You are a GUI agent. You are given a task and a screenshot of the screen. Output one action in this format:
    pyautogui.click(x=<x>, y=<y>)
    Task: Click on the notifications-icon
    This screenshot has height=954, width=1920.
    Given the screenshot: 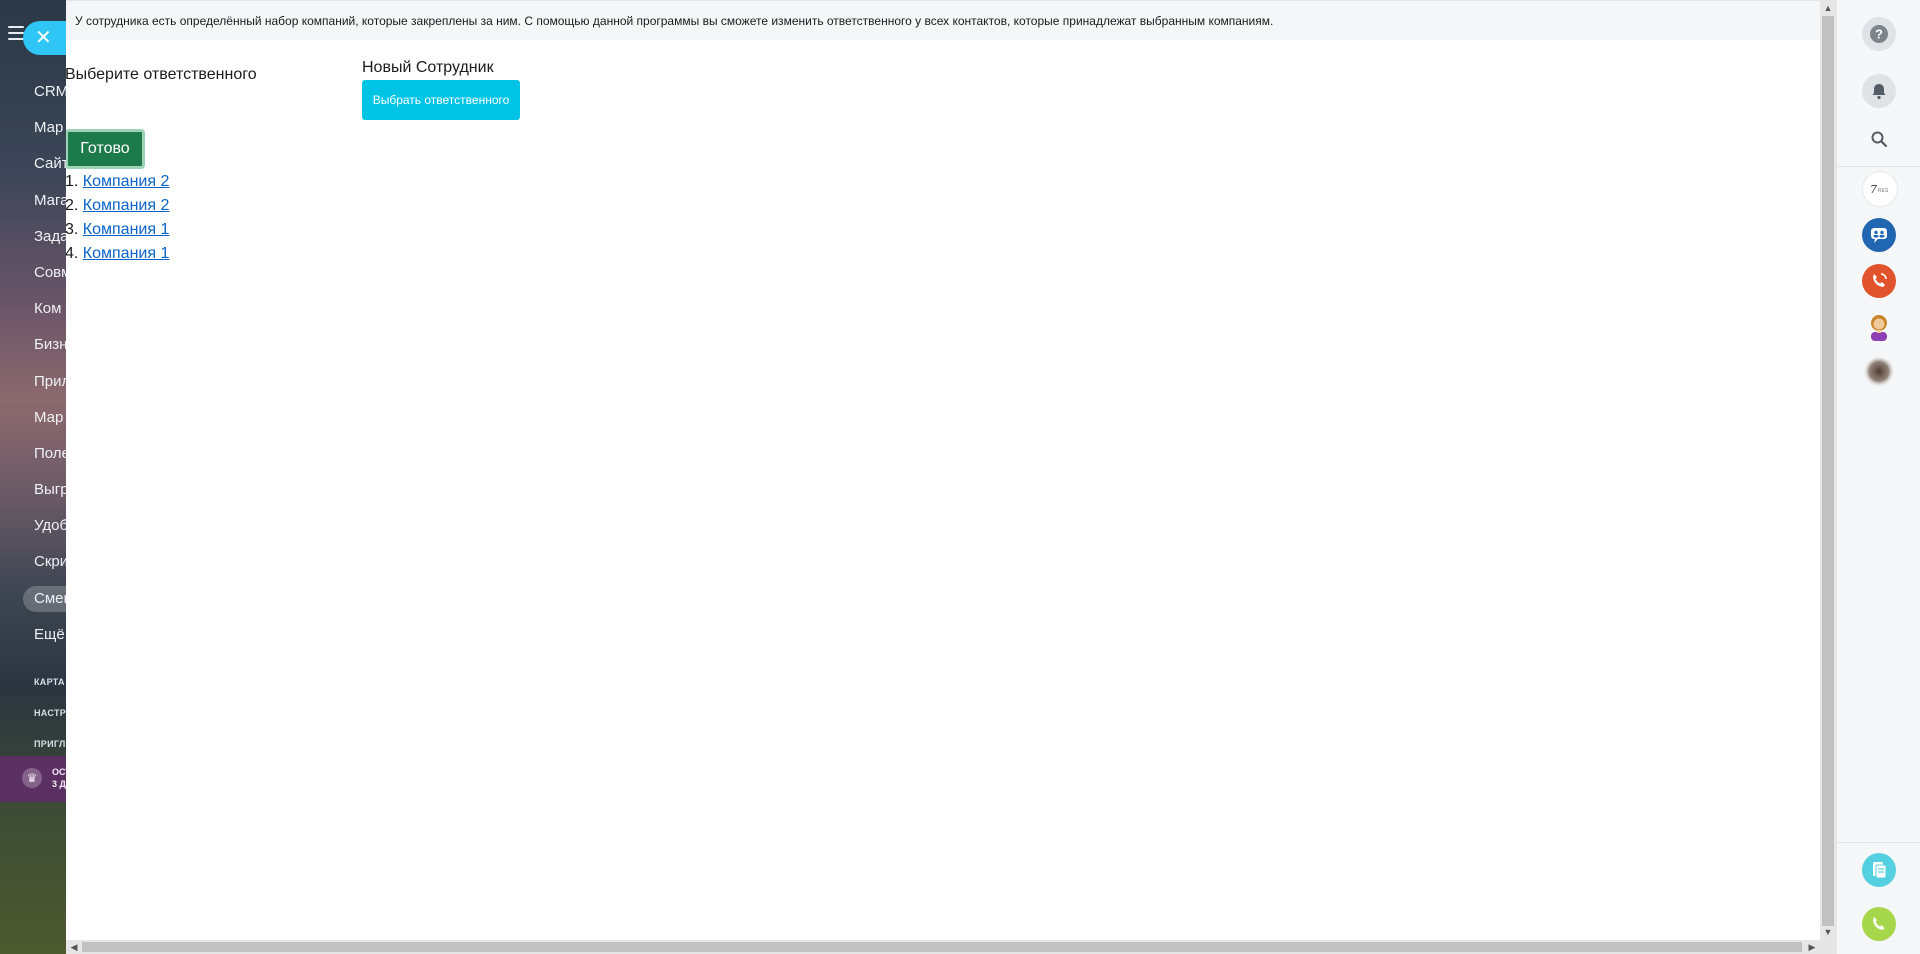 What is the action you would take?
    pyautogui.click(x=1879, y=92)
    